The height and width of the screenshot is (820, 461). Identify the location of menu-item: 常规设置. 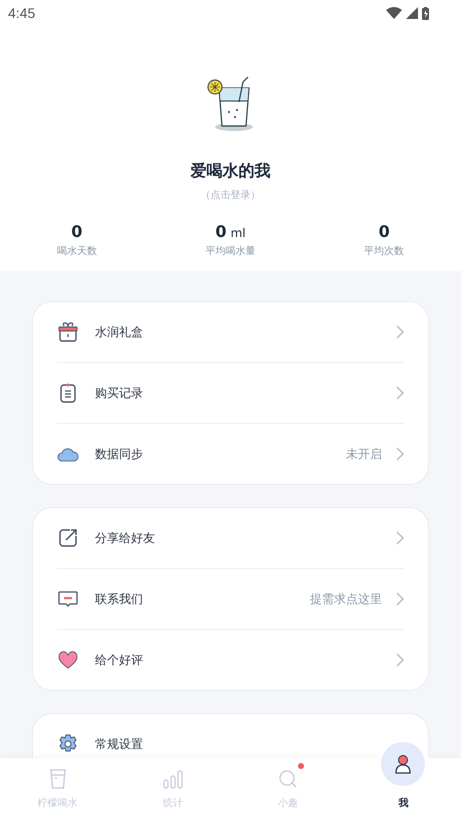
(119, 744).